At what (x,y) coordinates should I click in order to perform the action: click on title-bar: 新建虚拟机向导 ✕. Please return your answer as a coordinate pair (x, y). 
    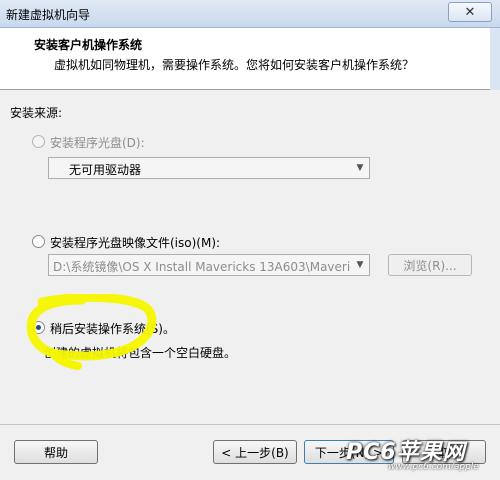
    Looking at the image, I should click on (250, 14).